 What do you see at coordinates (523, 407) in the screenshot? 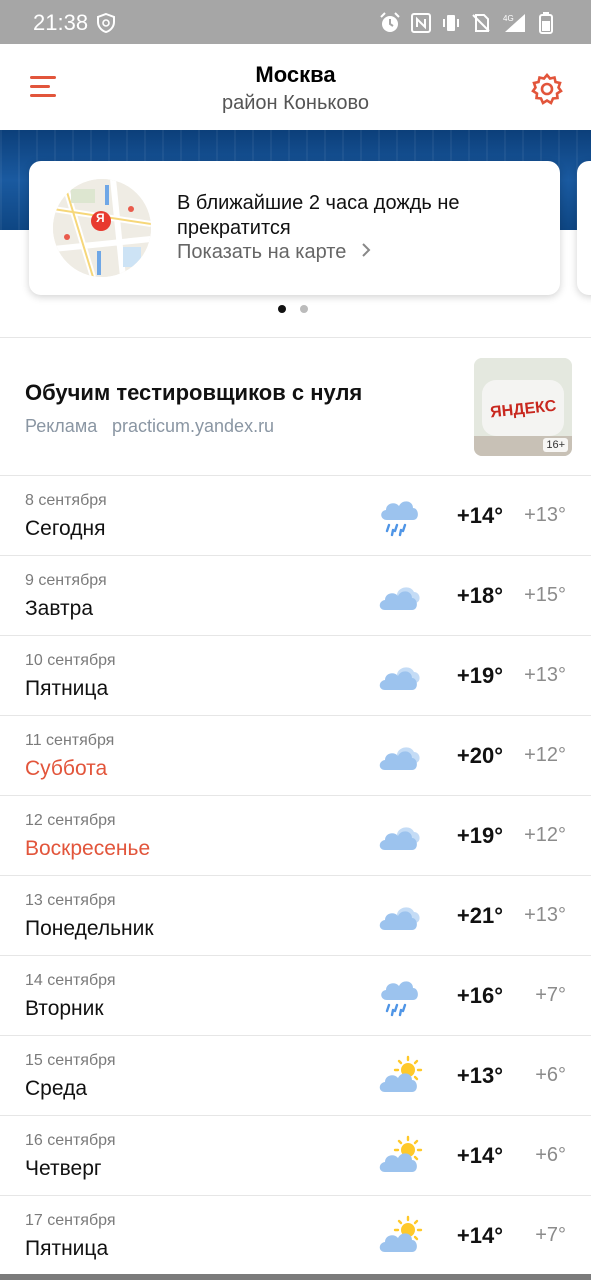
I see `ad-image: ЯНДЕКС 16+` at bounding box center [523, 407].